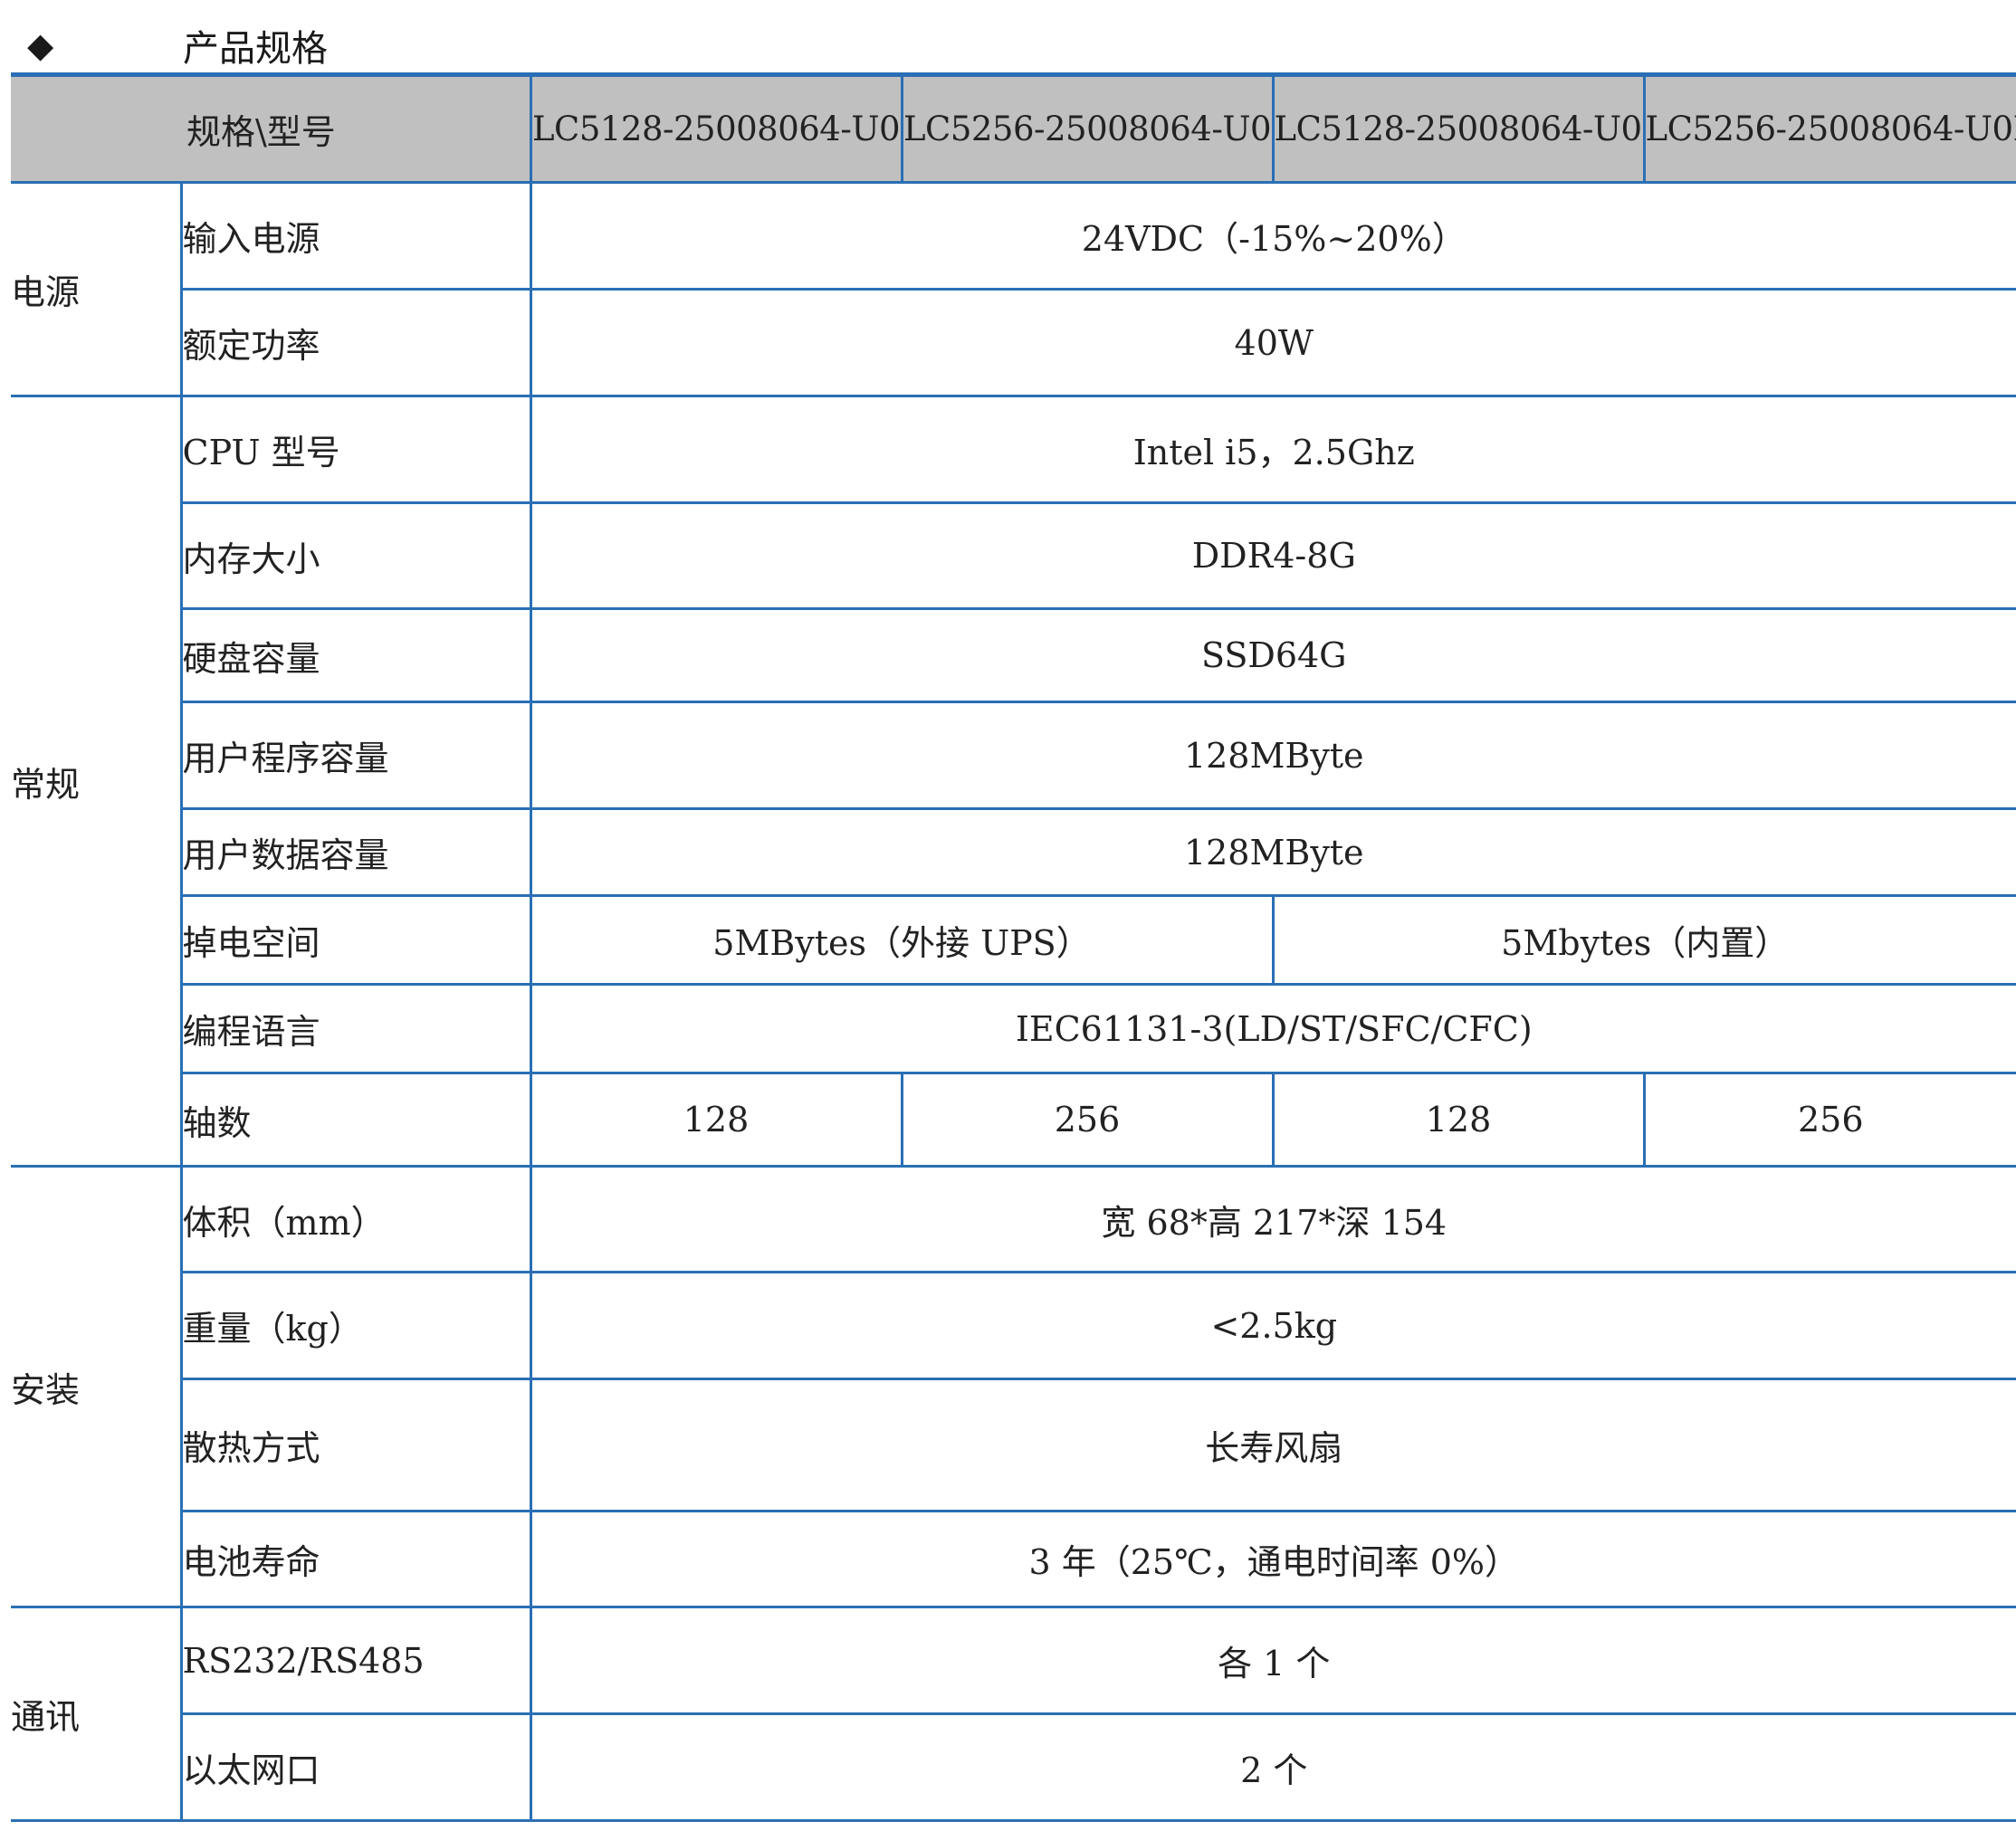 The image size is (2016, 1831). Describe the element at coordinates (271, 128) in the screenshot. I see `header-spec-model-label: 规格\型号` at that location.